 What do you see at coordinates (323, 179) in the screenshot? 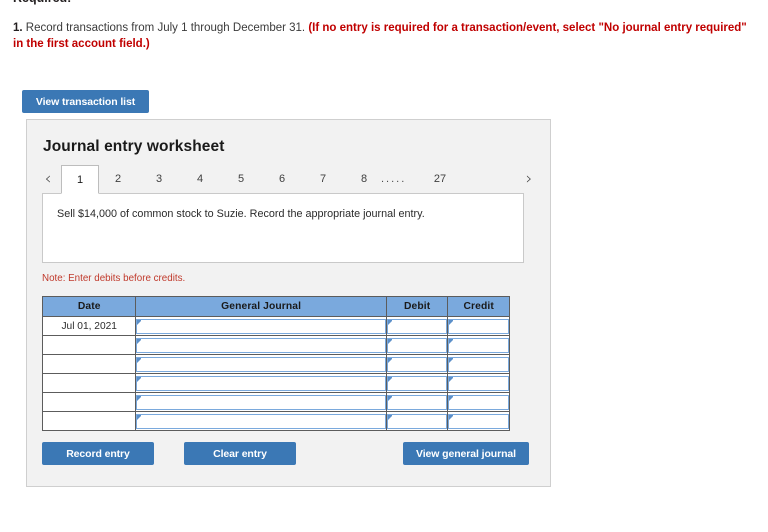
I see `page-tab-7: 7` at bounding box center [323, 179].